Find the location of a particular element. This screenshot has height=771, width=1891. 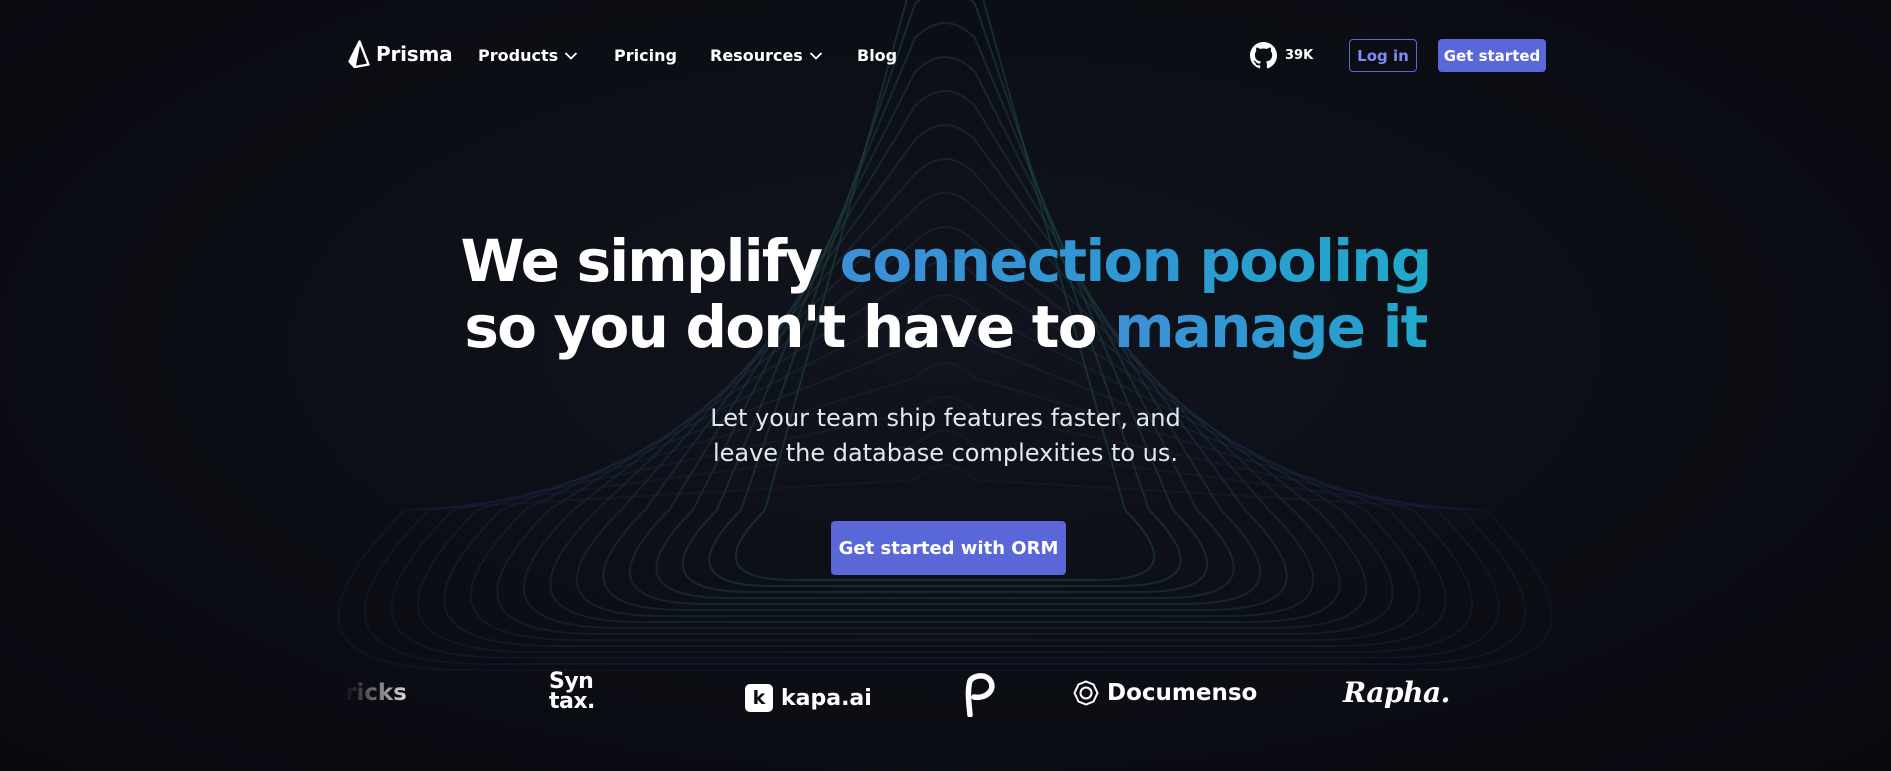

nav-resources: Resources is located at coordinates (766, 55).